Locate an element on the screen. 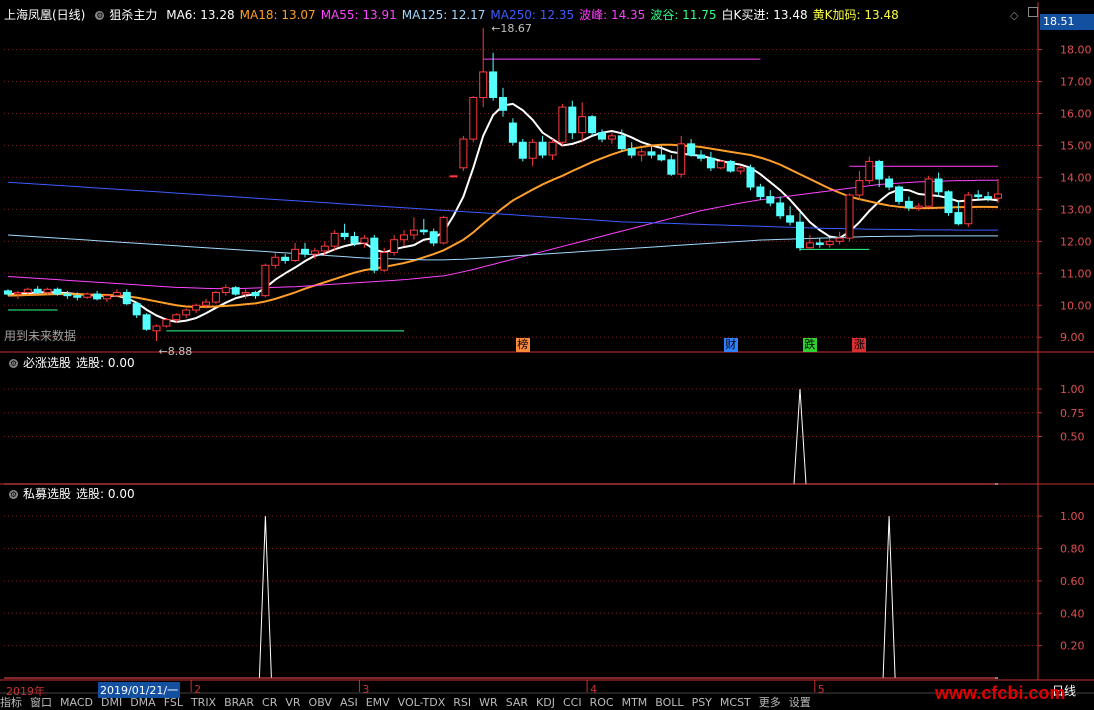  trough-label: ←8.88 is located at coordinates (176, 351).